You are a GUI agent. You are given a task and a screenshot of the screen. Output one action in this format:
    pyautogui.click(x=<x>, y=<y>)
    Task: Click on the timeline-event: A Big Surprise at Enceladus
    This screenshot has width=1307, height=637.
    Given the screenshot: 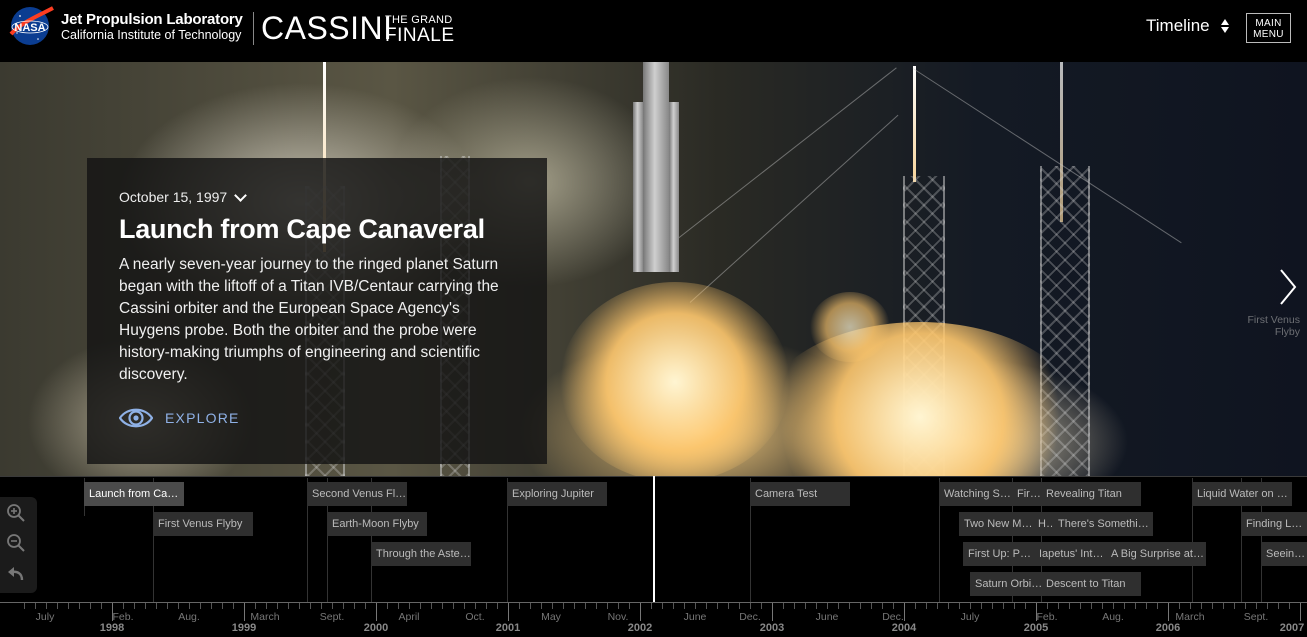 What is the action you would take?
    pyautogui.click(x=1156, y=554)
    